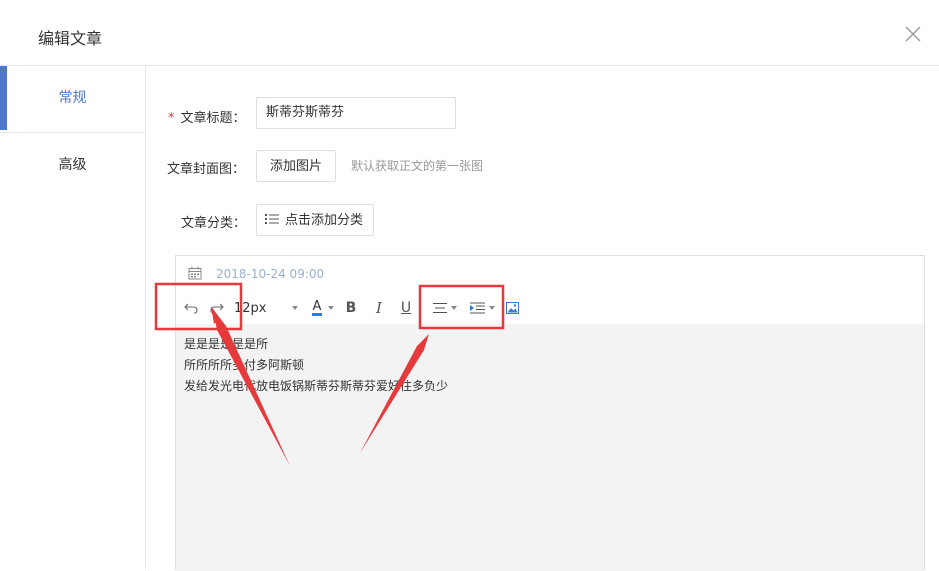  What do you see at coordinates (356, 113) in the screenshot?
I see `title-input: 斯蒂芬斯蒂芬` at bounding box center [356, 113].